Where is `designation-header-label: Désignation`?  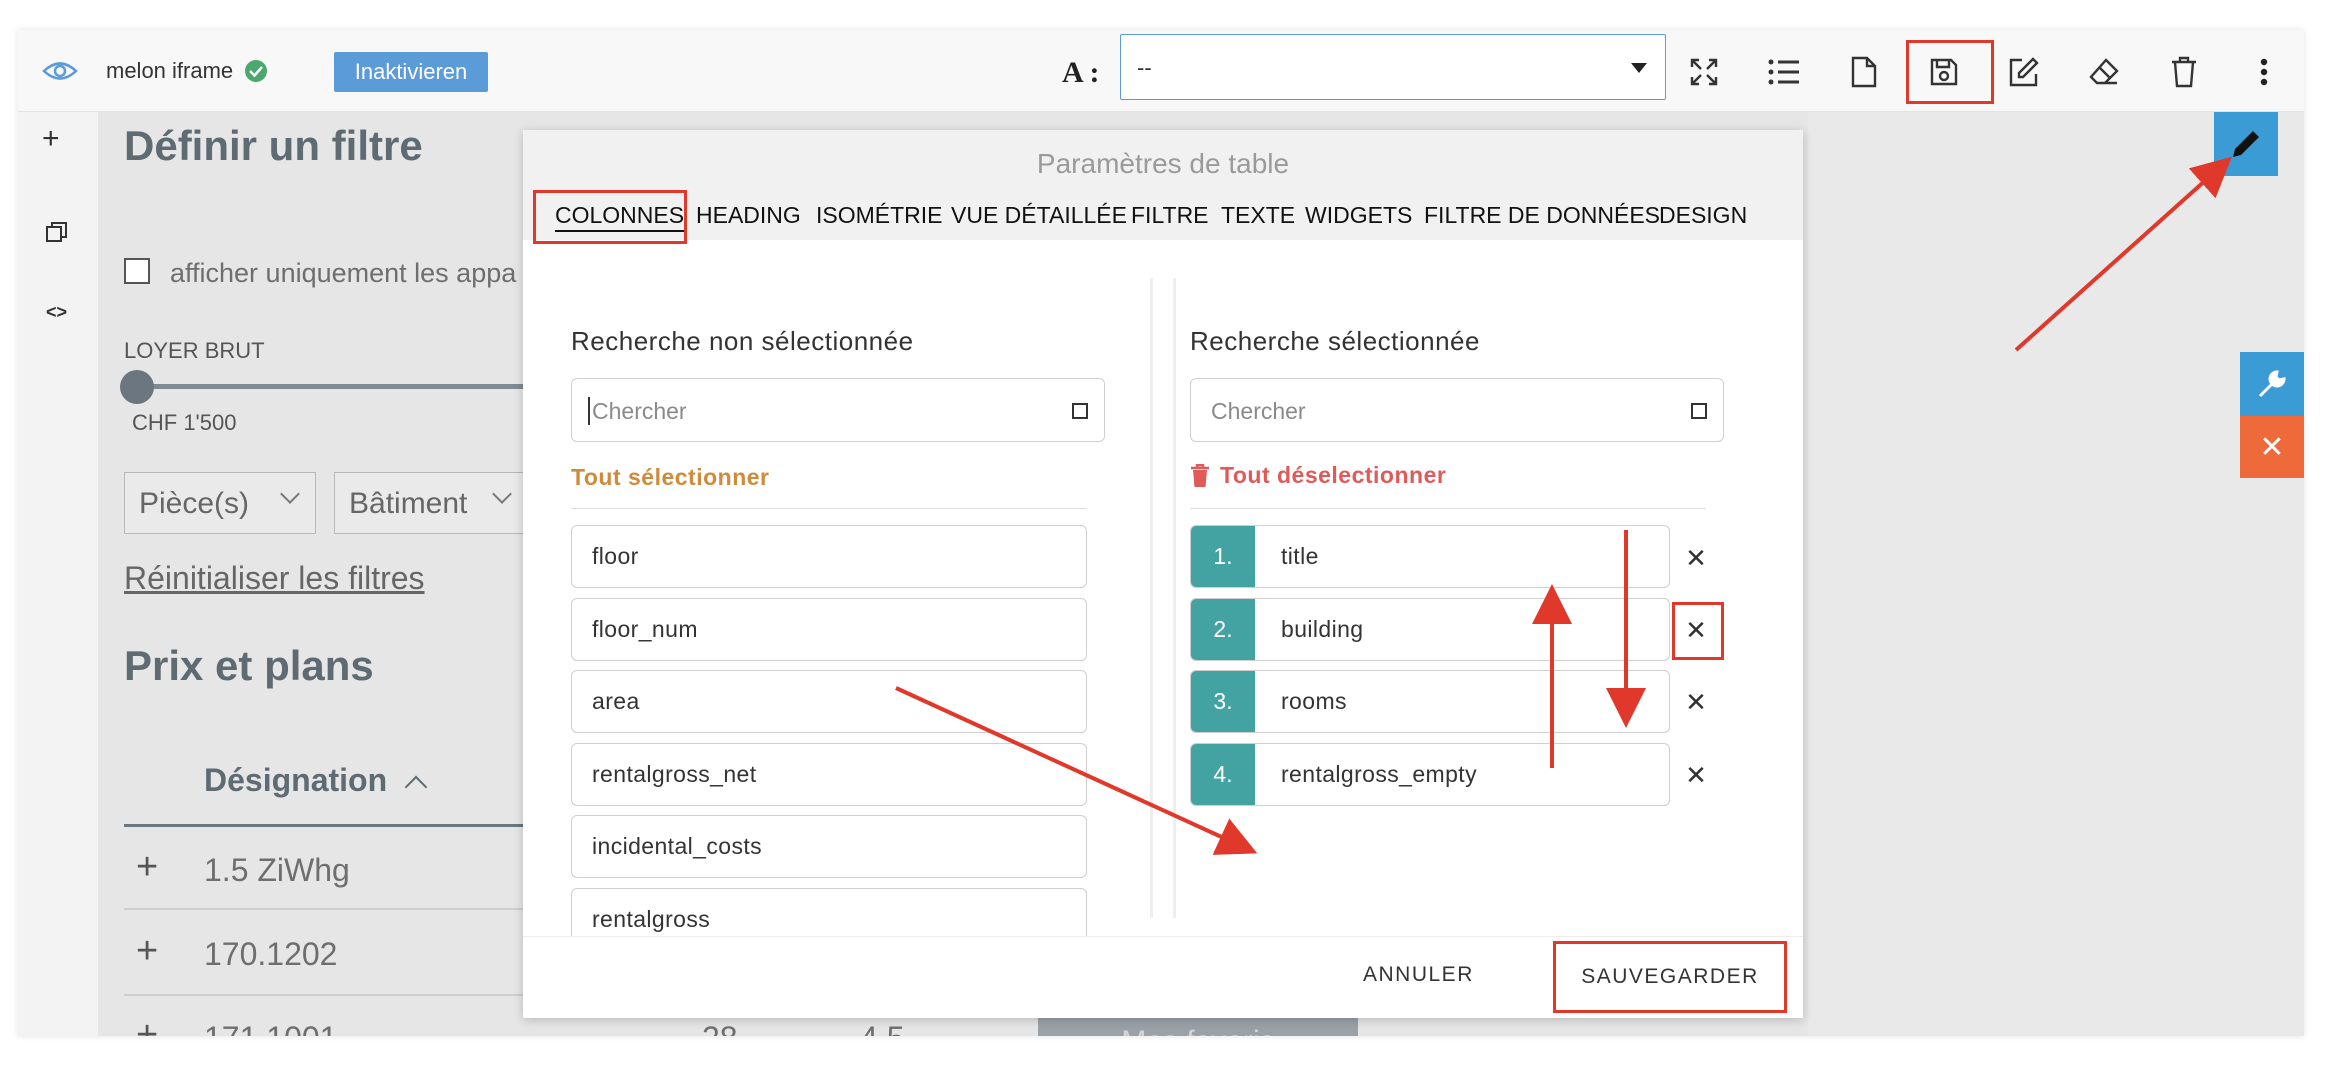
designation-header-label: Désignation is located at coordinates (296, 780).